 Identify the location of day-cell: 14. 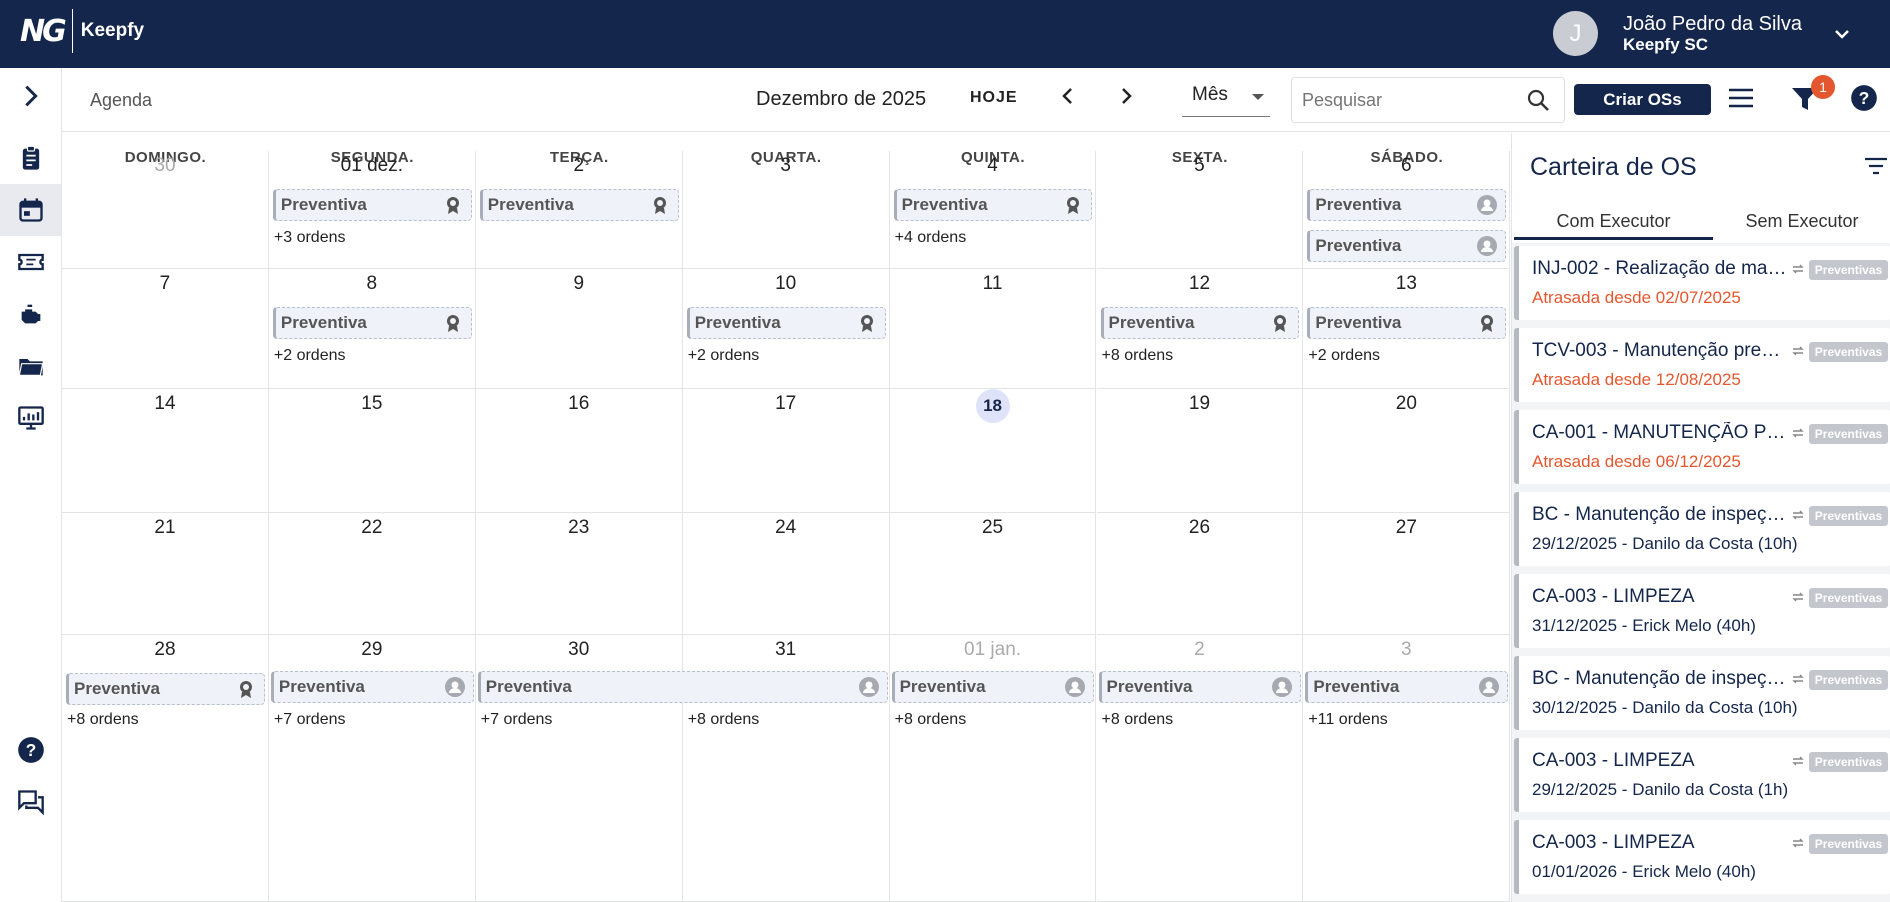
(165, 451).